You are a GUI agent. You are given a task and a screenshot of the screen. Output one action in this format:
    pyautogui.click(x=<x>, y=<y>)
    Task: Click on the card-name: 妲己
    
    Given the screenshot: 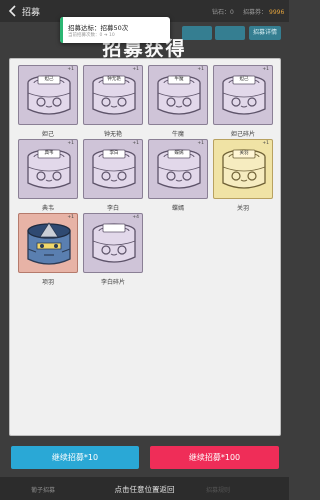 What is the action you would take?
    pyautogui.click(x=47, y=134)
    